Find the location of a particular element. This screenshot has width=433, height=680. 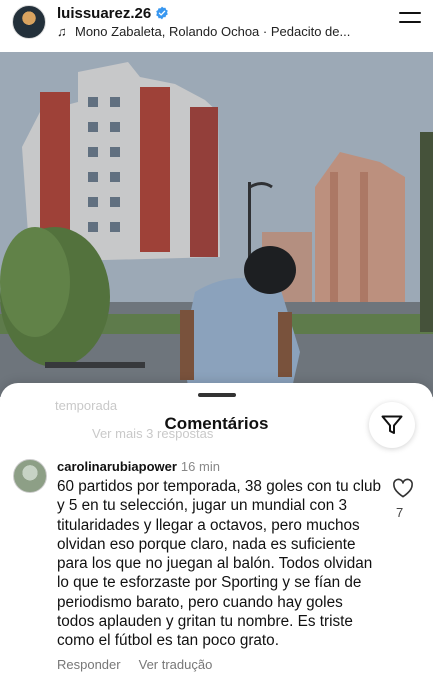

music-note-icon: ♫ is located at coordinates (62, 31).